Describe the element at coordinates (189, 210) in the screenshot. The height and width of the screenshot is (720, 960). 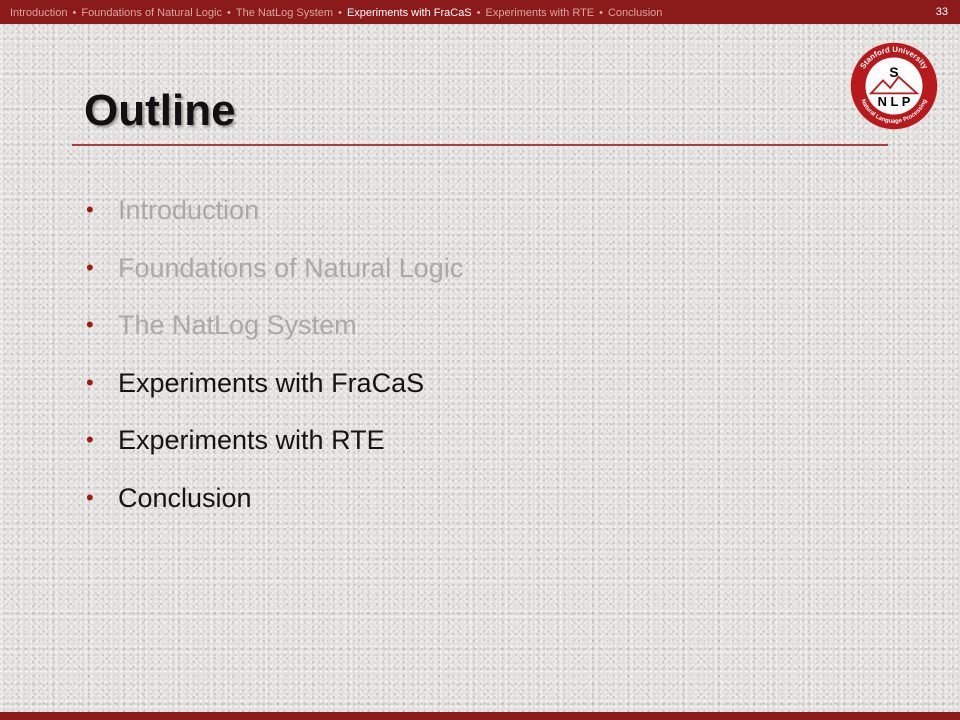
I see `outline-item-label: Introduction` at that location.